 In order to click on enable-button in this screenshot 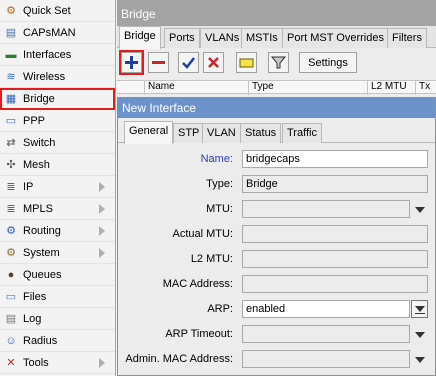, I will do `click(188, 62)`.